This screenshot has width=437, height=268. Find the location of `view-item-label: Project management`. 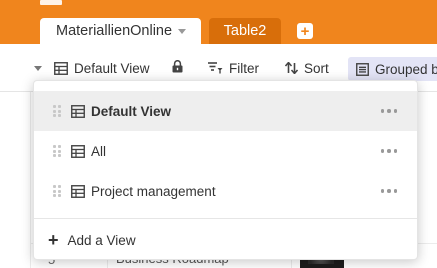

view-item-label: Project management is located at coordinates (153, 191).